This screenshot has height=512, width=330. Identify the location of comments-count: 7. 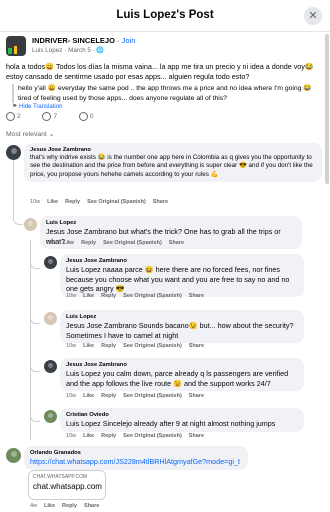
(54, 116).